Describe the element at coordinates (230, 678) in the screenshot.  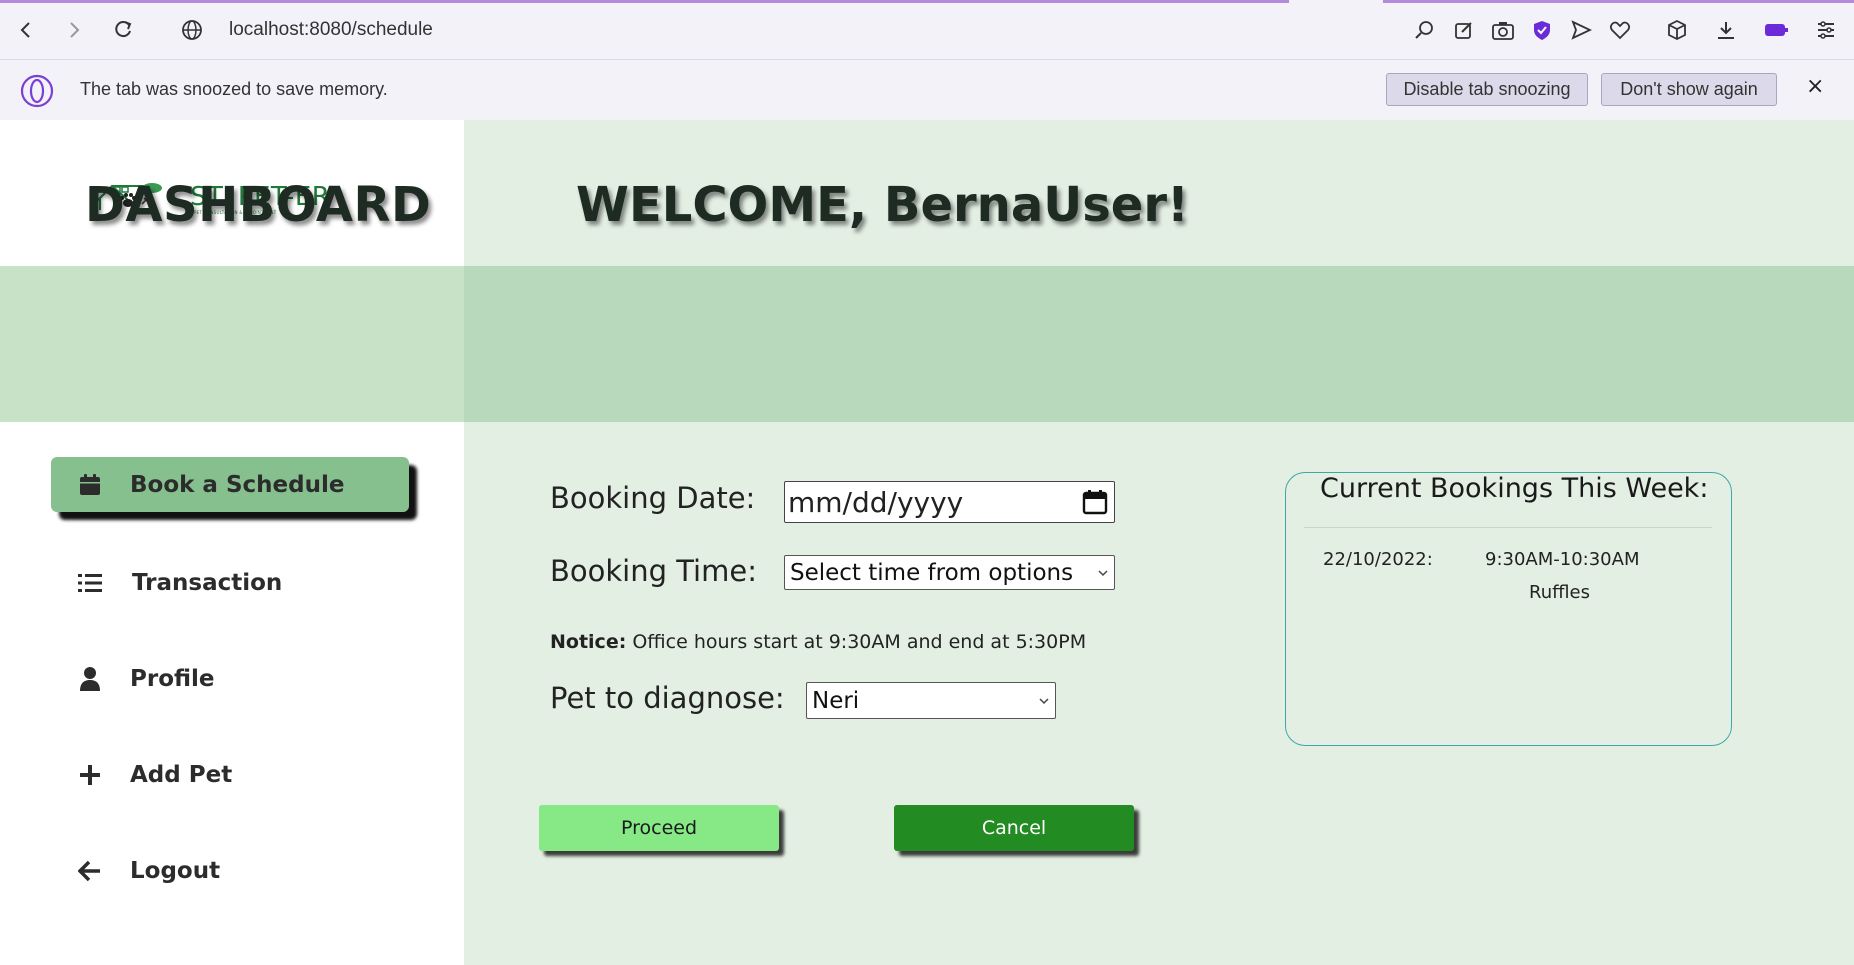
I see `sidebar-item-profile: Profile` at that location.